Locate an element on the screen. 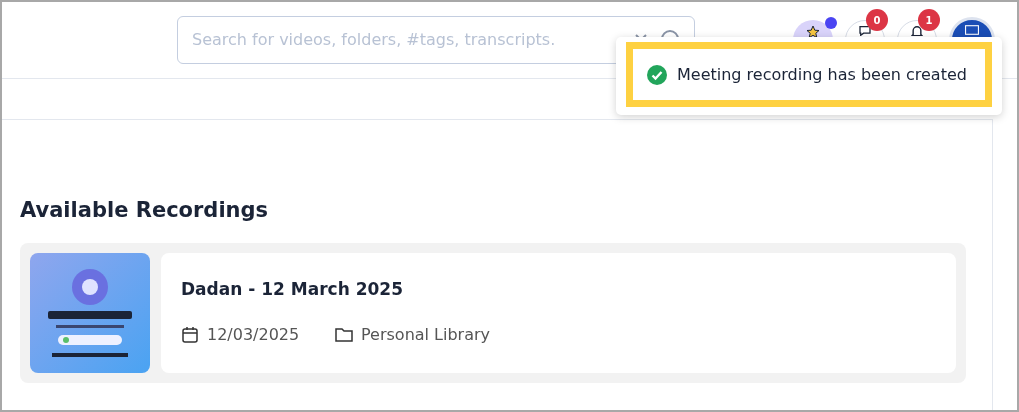 Image resolution: width=1019 pixels, height=412 pixels. check-circle-icon is located at coordinates (657, 74).